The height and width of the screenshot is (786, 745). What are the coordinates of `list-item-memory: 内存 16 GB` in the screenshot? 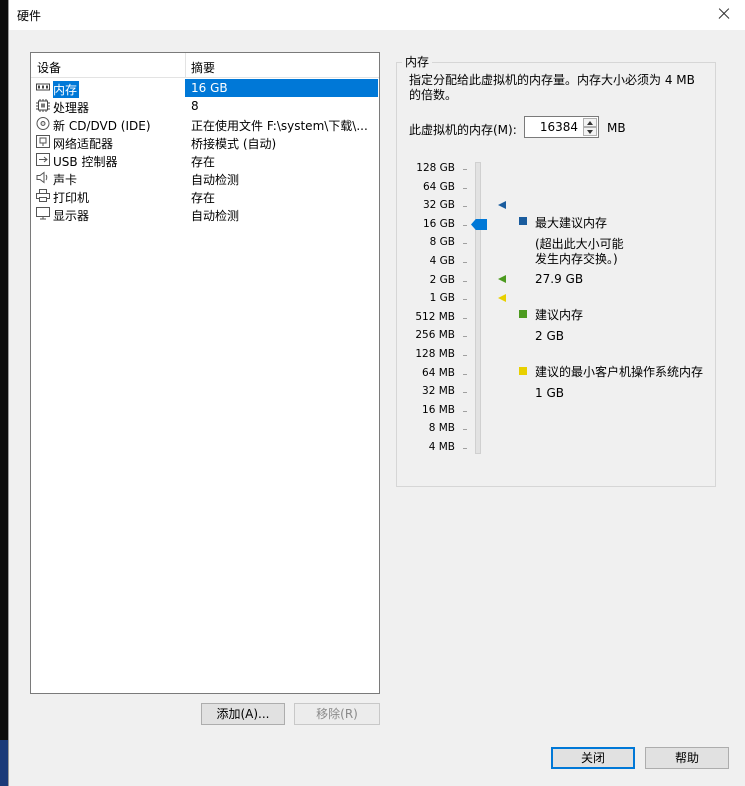 It's located at (205, 88).